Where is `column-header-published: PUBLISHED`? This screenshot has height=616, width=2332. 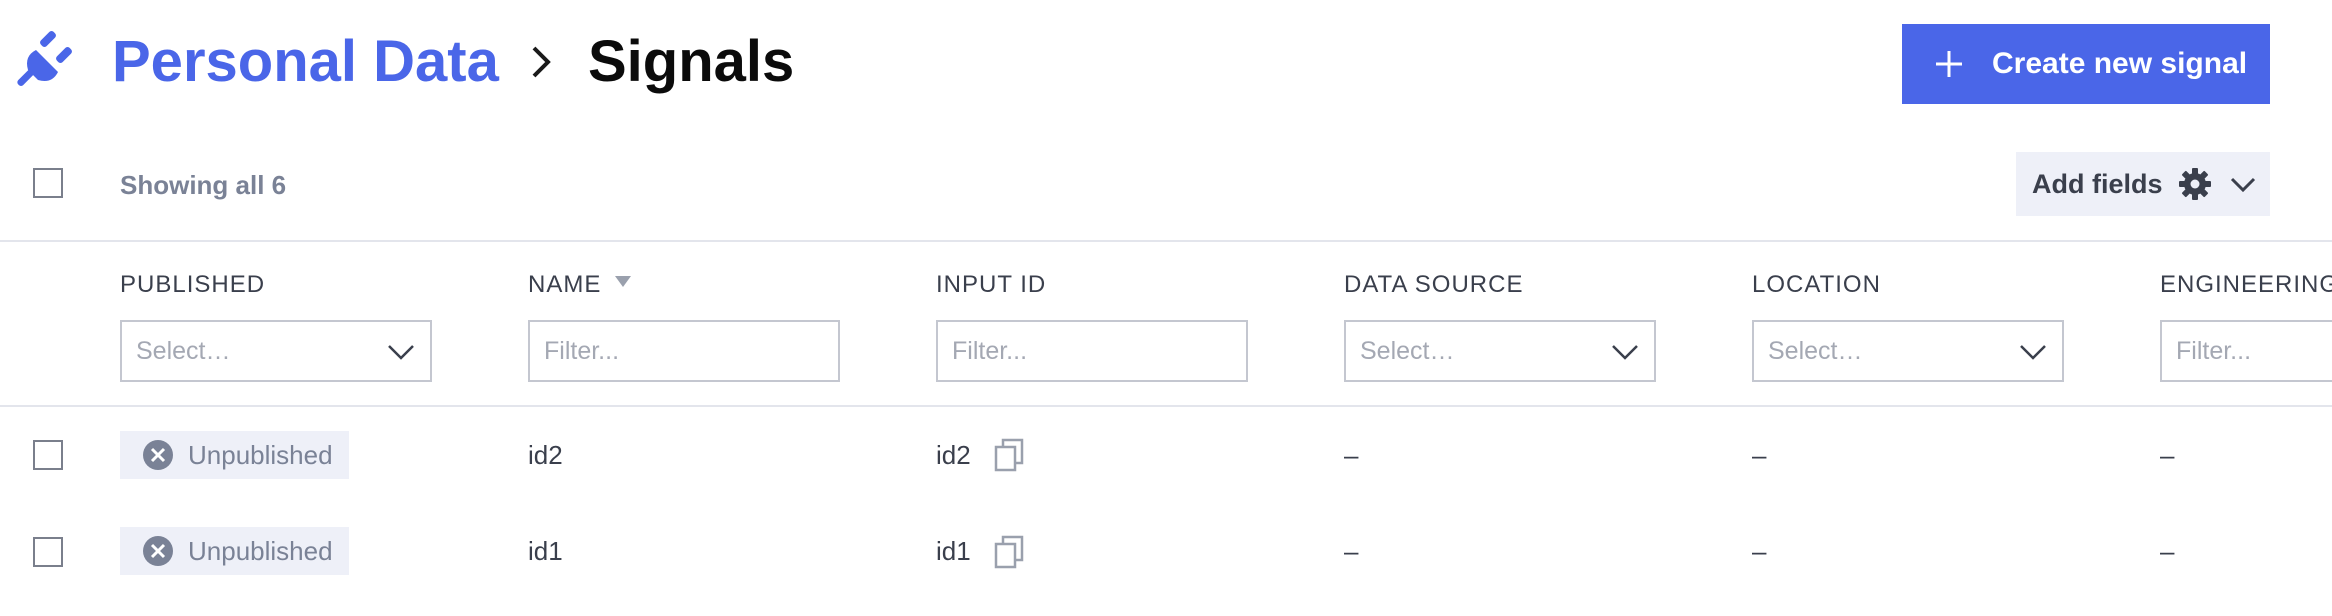 column-header-published: PUBLISHED is located at coordinates (192, 285).